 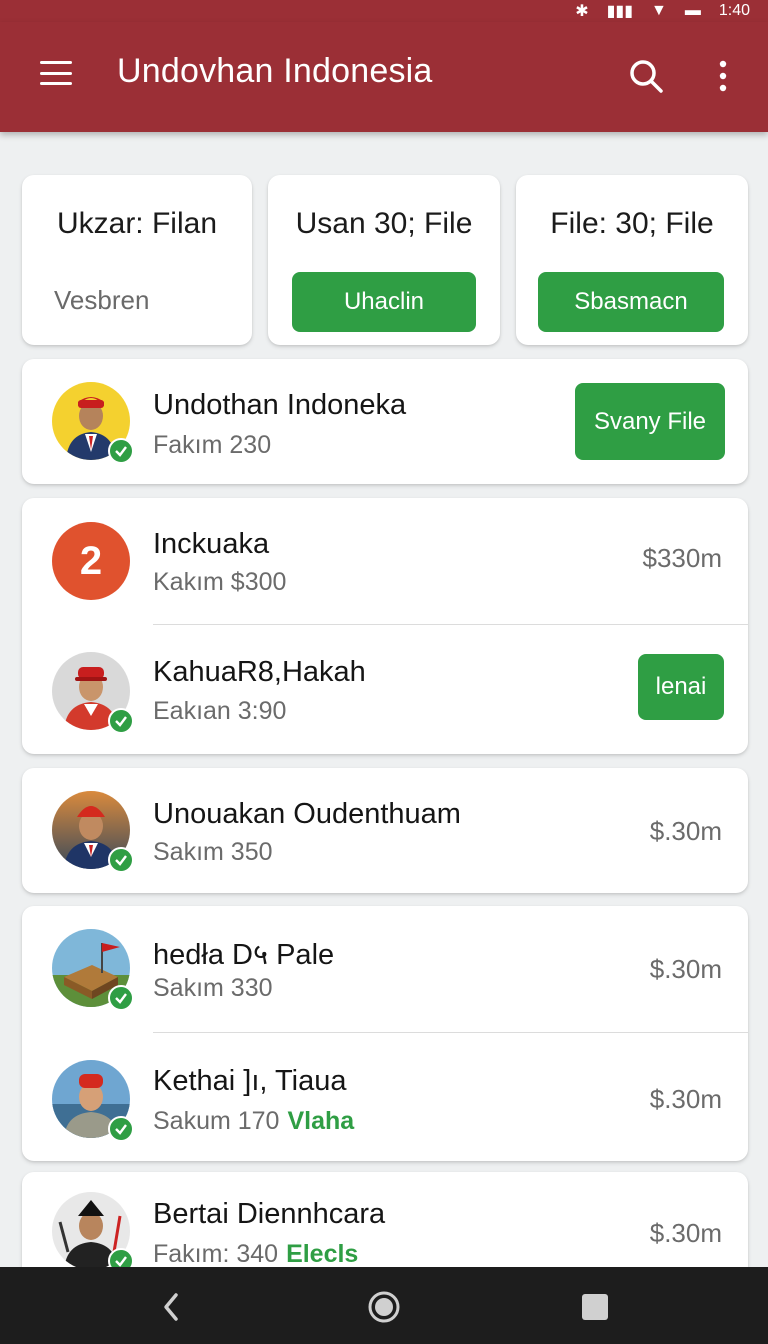 I want to click on badge-number: 2, so click(x=91, y=560).